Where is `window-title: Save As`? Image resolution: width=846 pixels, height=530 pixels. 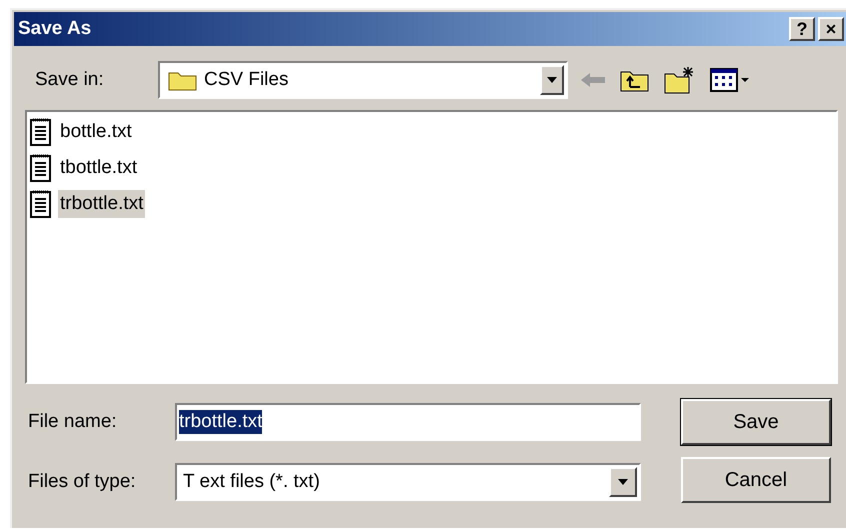
window-title: Save As is located at coordinates (55, 28).